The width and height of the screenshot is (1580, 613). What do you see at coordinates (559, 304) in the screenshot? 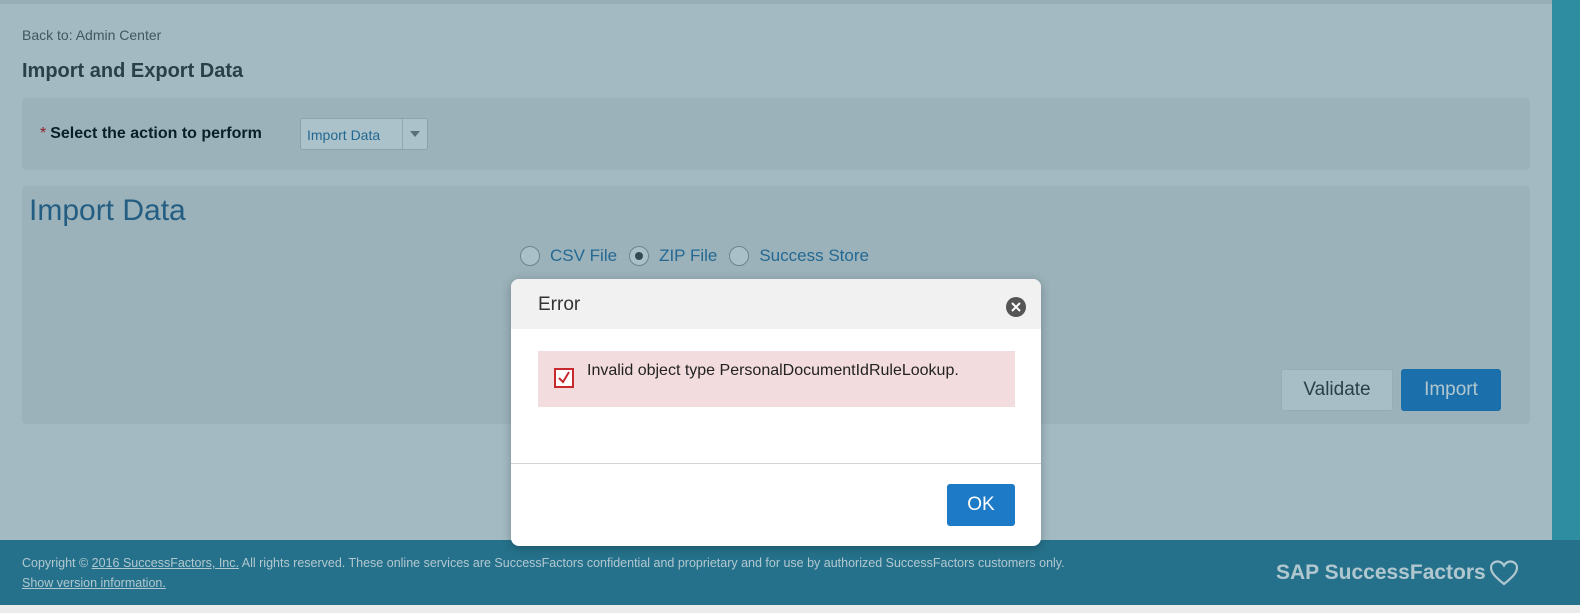
I see `dialog-title: Error` at bounding box center [559, 304].